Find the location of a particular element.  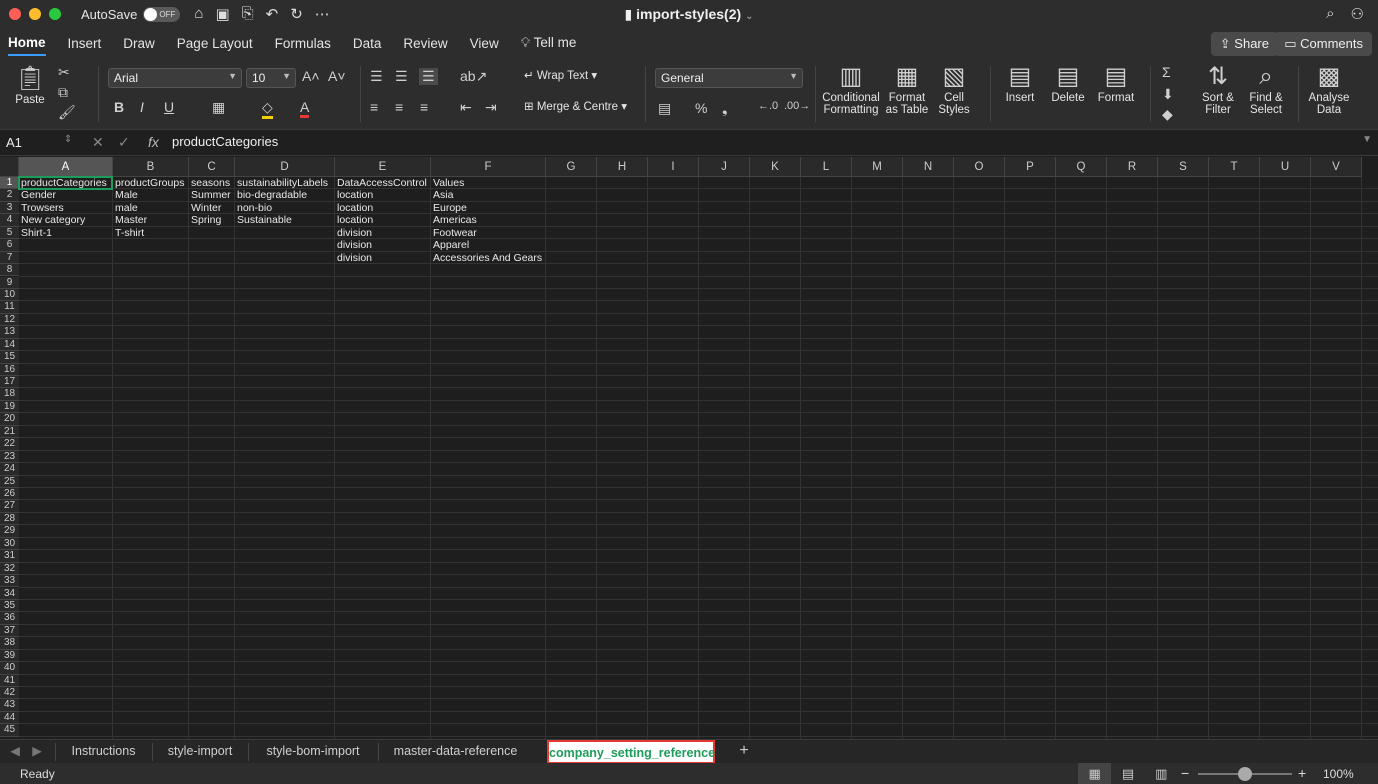

cell-a3: Trowsers is located at coordinates (41, 208).